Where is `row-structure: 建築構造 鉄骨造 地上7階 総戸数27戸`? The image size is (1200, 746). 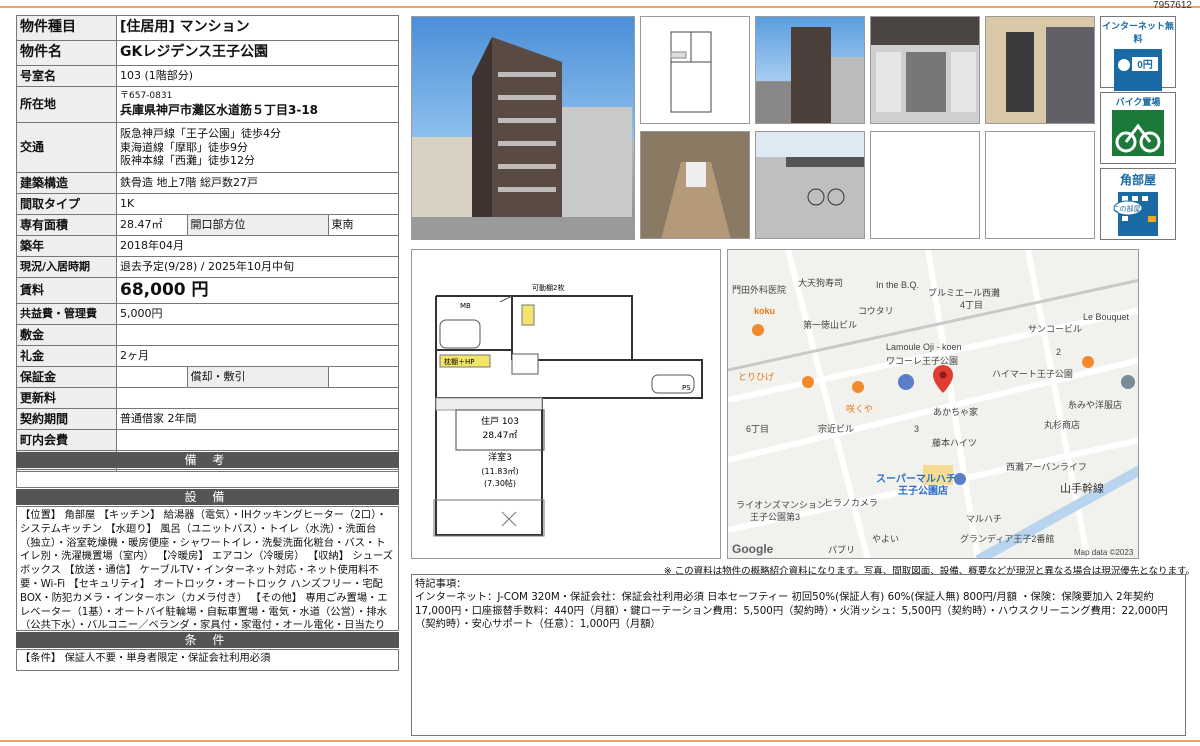
row-structure: 建築構造 鉄骨造 地上7階 総戸数27戸 is located at coordinates (207, 183).